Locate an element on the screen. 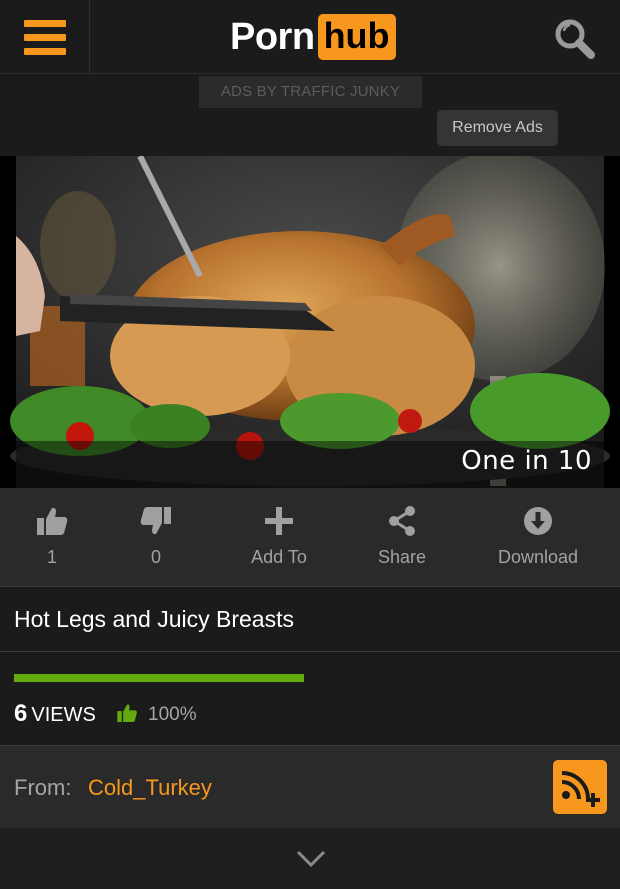 The image size is (620, 889). views-count: 6 VIEWS is located at coordinates (55, 714).